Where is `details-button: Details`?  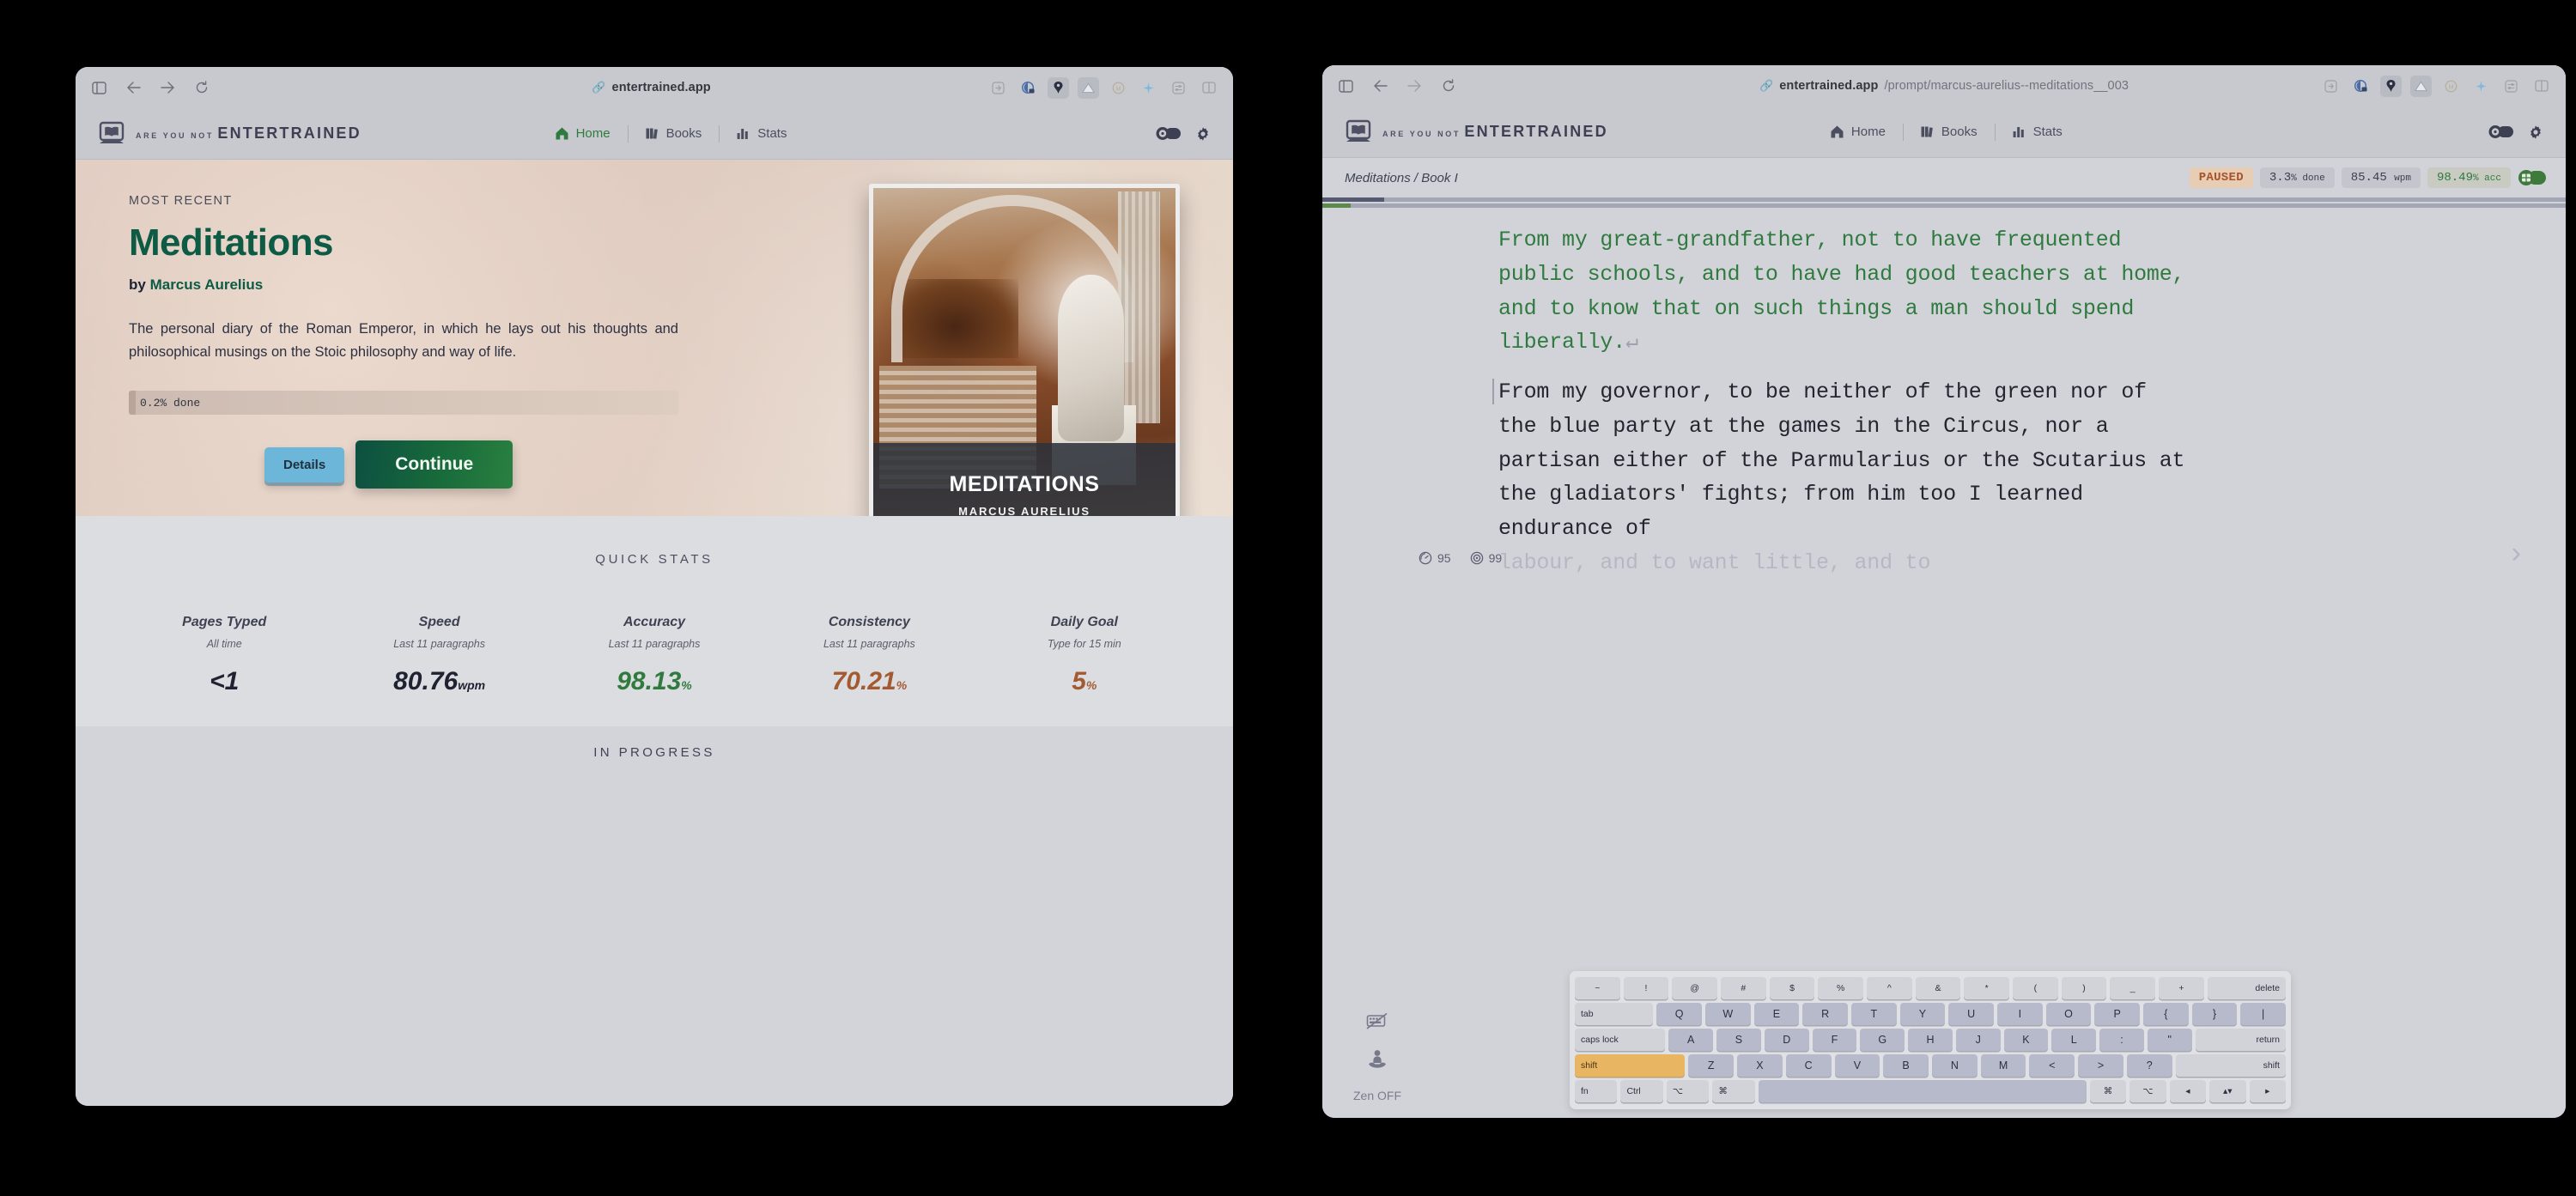
details-button: Details is located at coordinates (304, 464).